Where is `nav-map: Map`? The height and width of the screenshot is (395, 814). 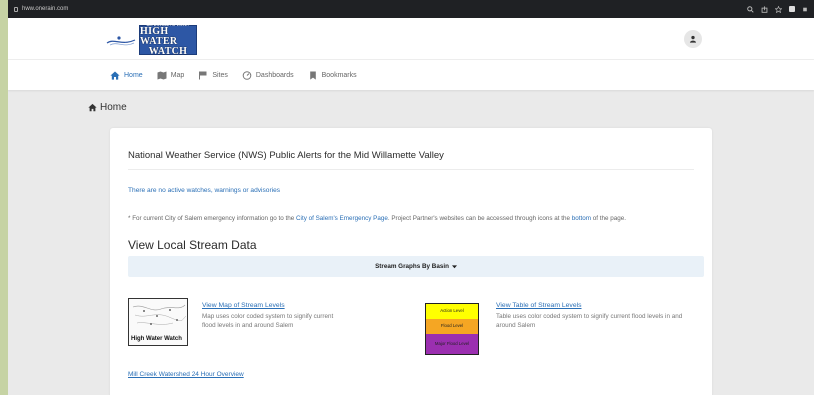
nav-map: Map is located at coordinates (171, 75).